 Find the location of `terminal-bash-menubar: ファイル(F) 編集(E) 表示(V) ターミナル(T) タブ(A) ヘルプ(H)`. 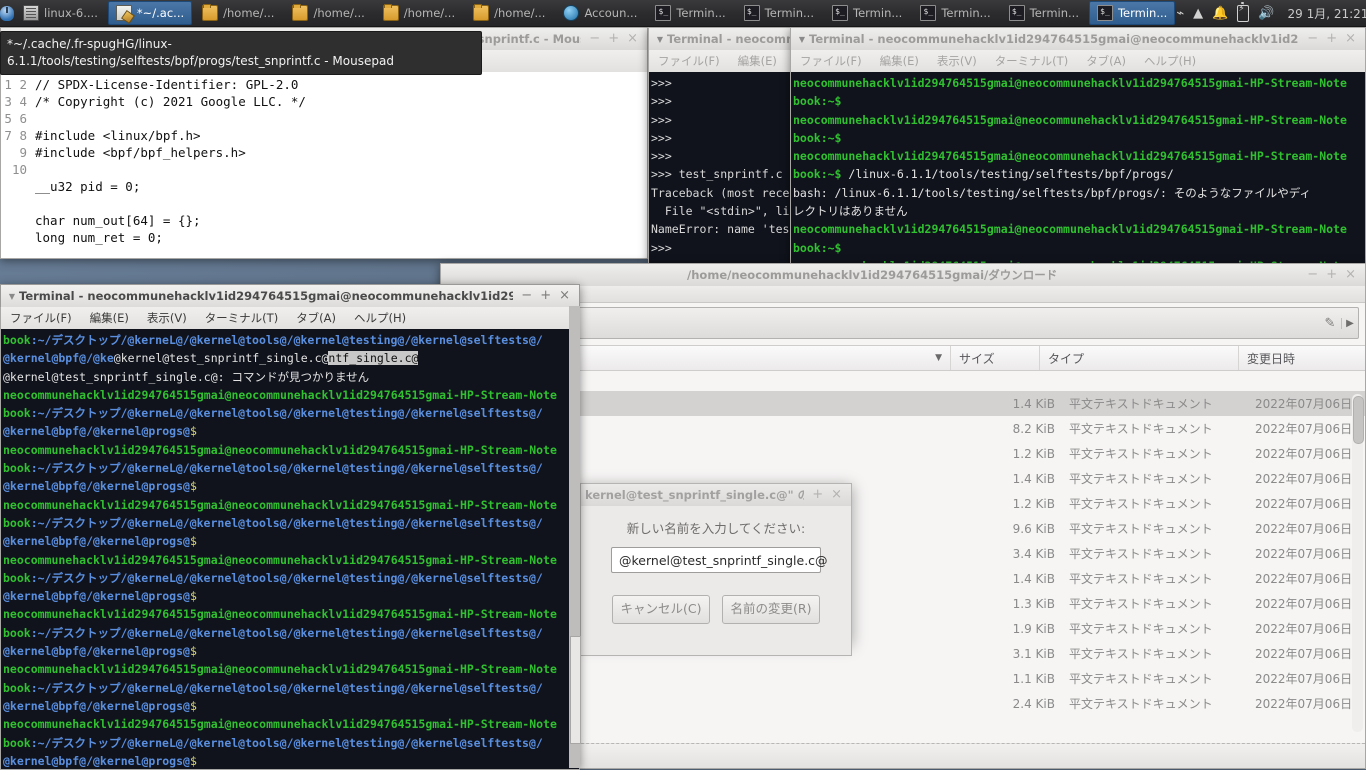

terminal-bash-menubar: ファイル(F) 編集(E) 表示(V) ターミナル(T) タブ(A) ヘルプ(H) is located at coordinates (1078, 61).